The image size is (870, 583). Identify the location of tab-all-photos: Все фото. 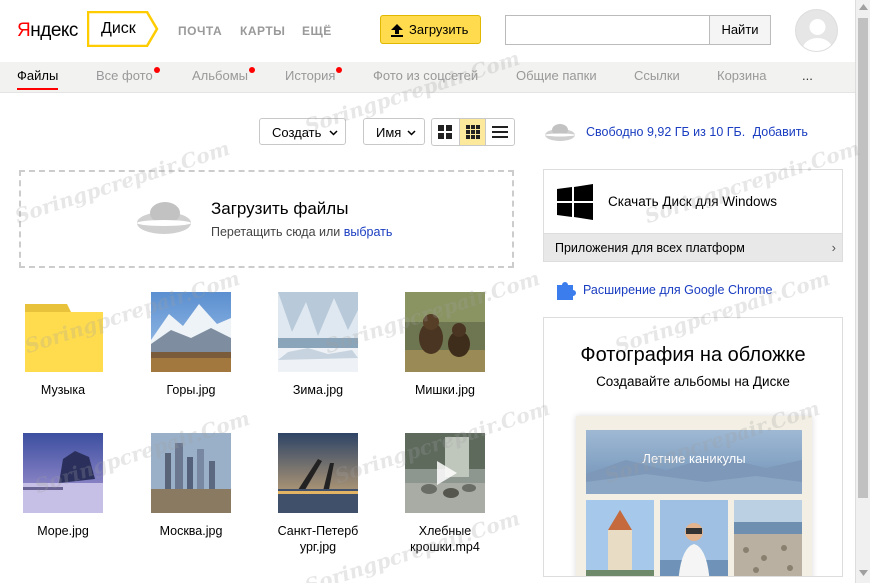
(128, 75).